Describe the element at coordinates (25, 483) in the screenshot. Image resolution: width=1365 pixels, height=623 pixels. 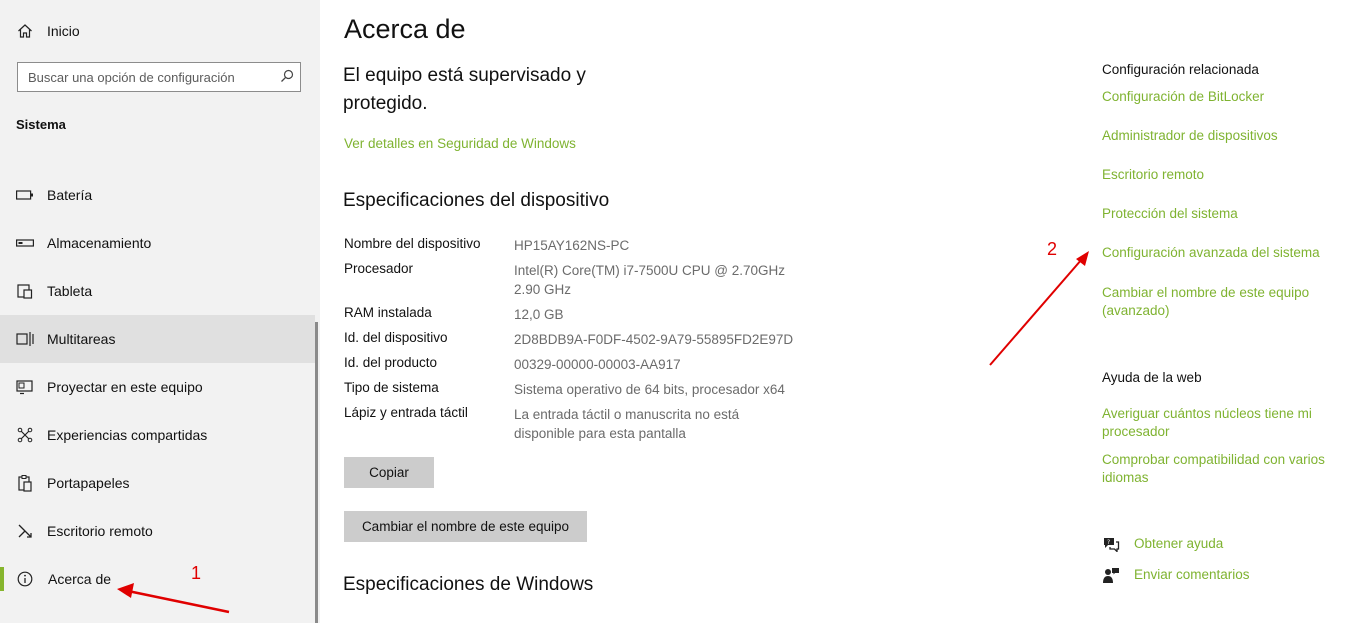
I see `clipboard-icon` at that location.